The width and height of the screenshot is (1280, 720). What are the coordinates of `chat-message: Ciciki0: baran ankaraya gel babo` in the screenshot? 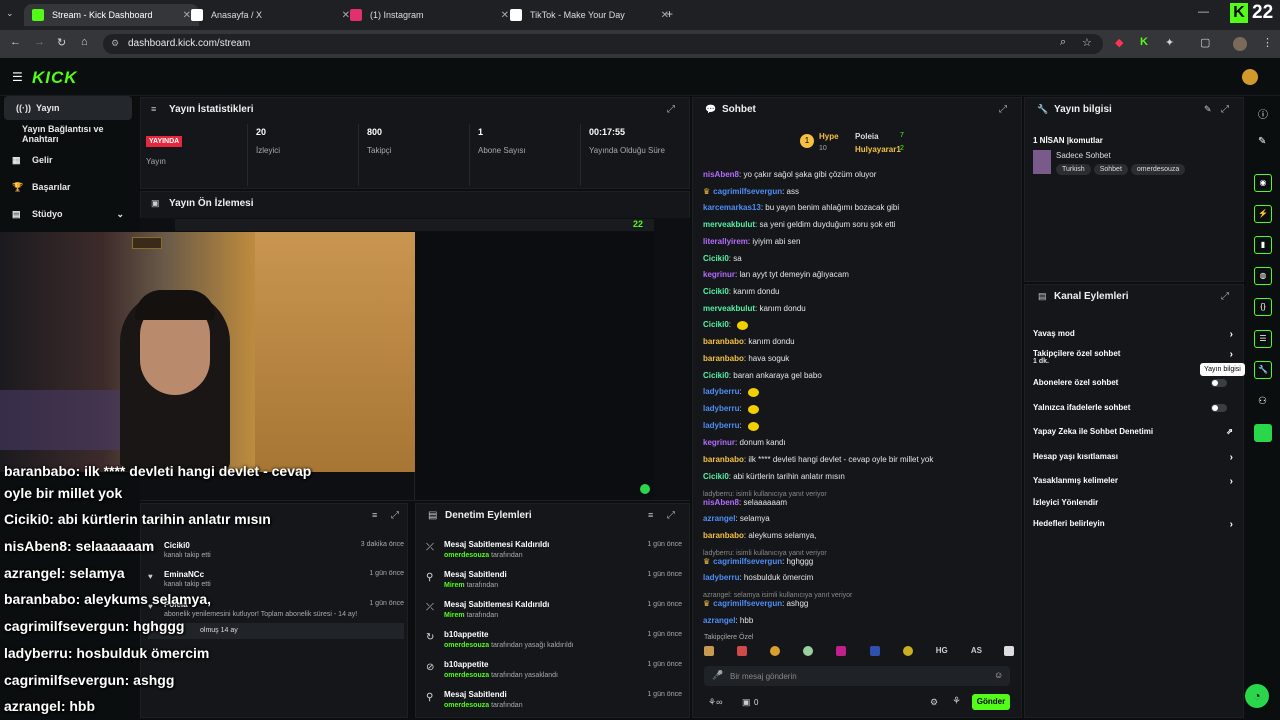 It's located at (762, 375).